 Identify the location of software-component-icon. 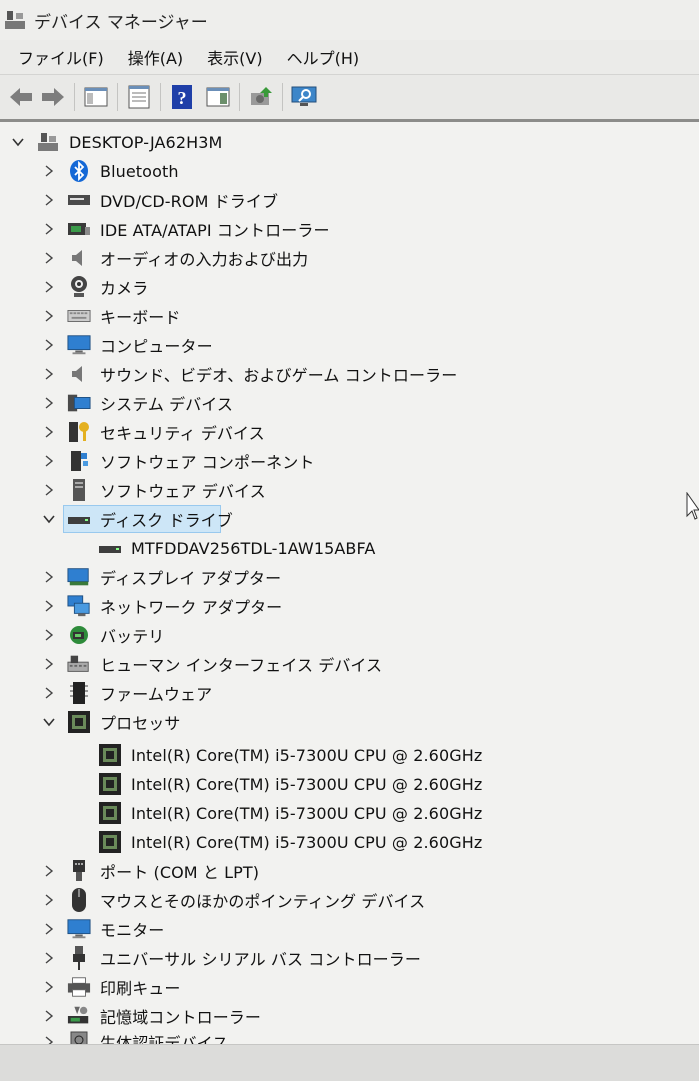
(79, 461).